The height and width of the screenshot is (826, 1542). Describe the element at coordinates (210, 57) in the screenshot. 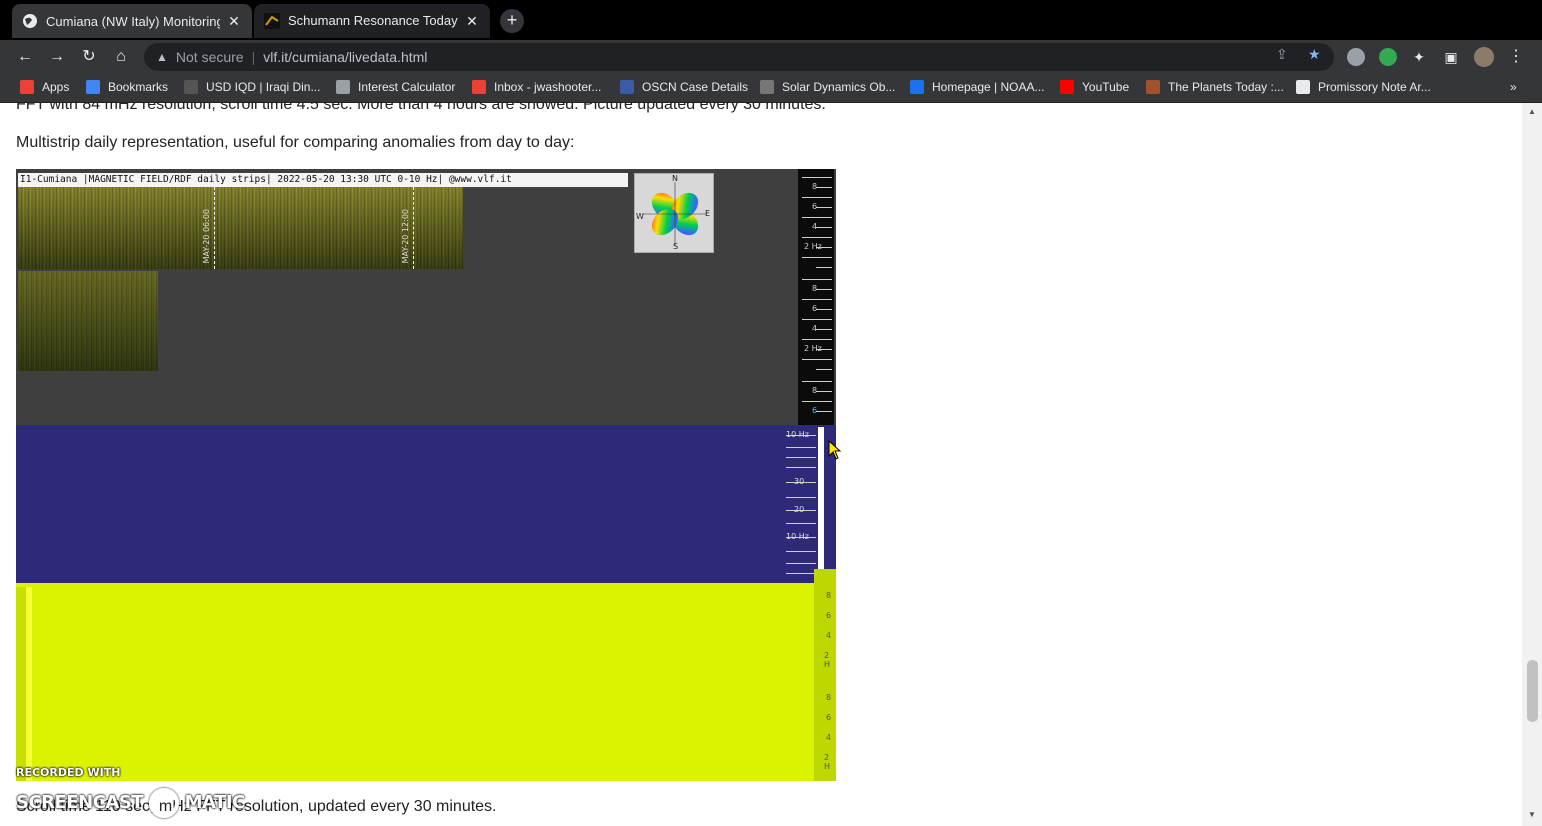

I see `security-label: Not secure` at that location.